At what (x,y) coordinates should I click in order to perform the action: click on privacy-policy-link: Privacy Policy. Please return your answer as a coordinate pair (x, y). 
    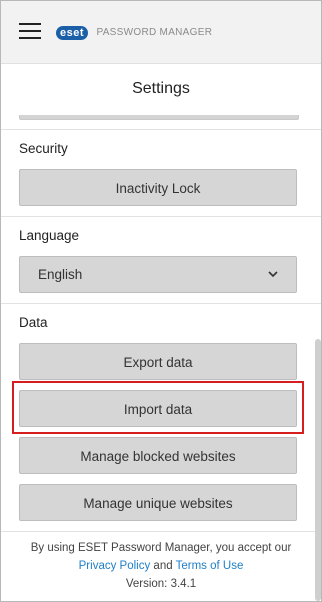
    Looking at the image, I should click on (115, 566).